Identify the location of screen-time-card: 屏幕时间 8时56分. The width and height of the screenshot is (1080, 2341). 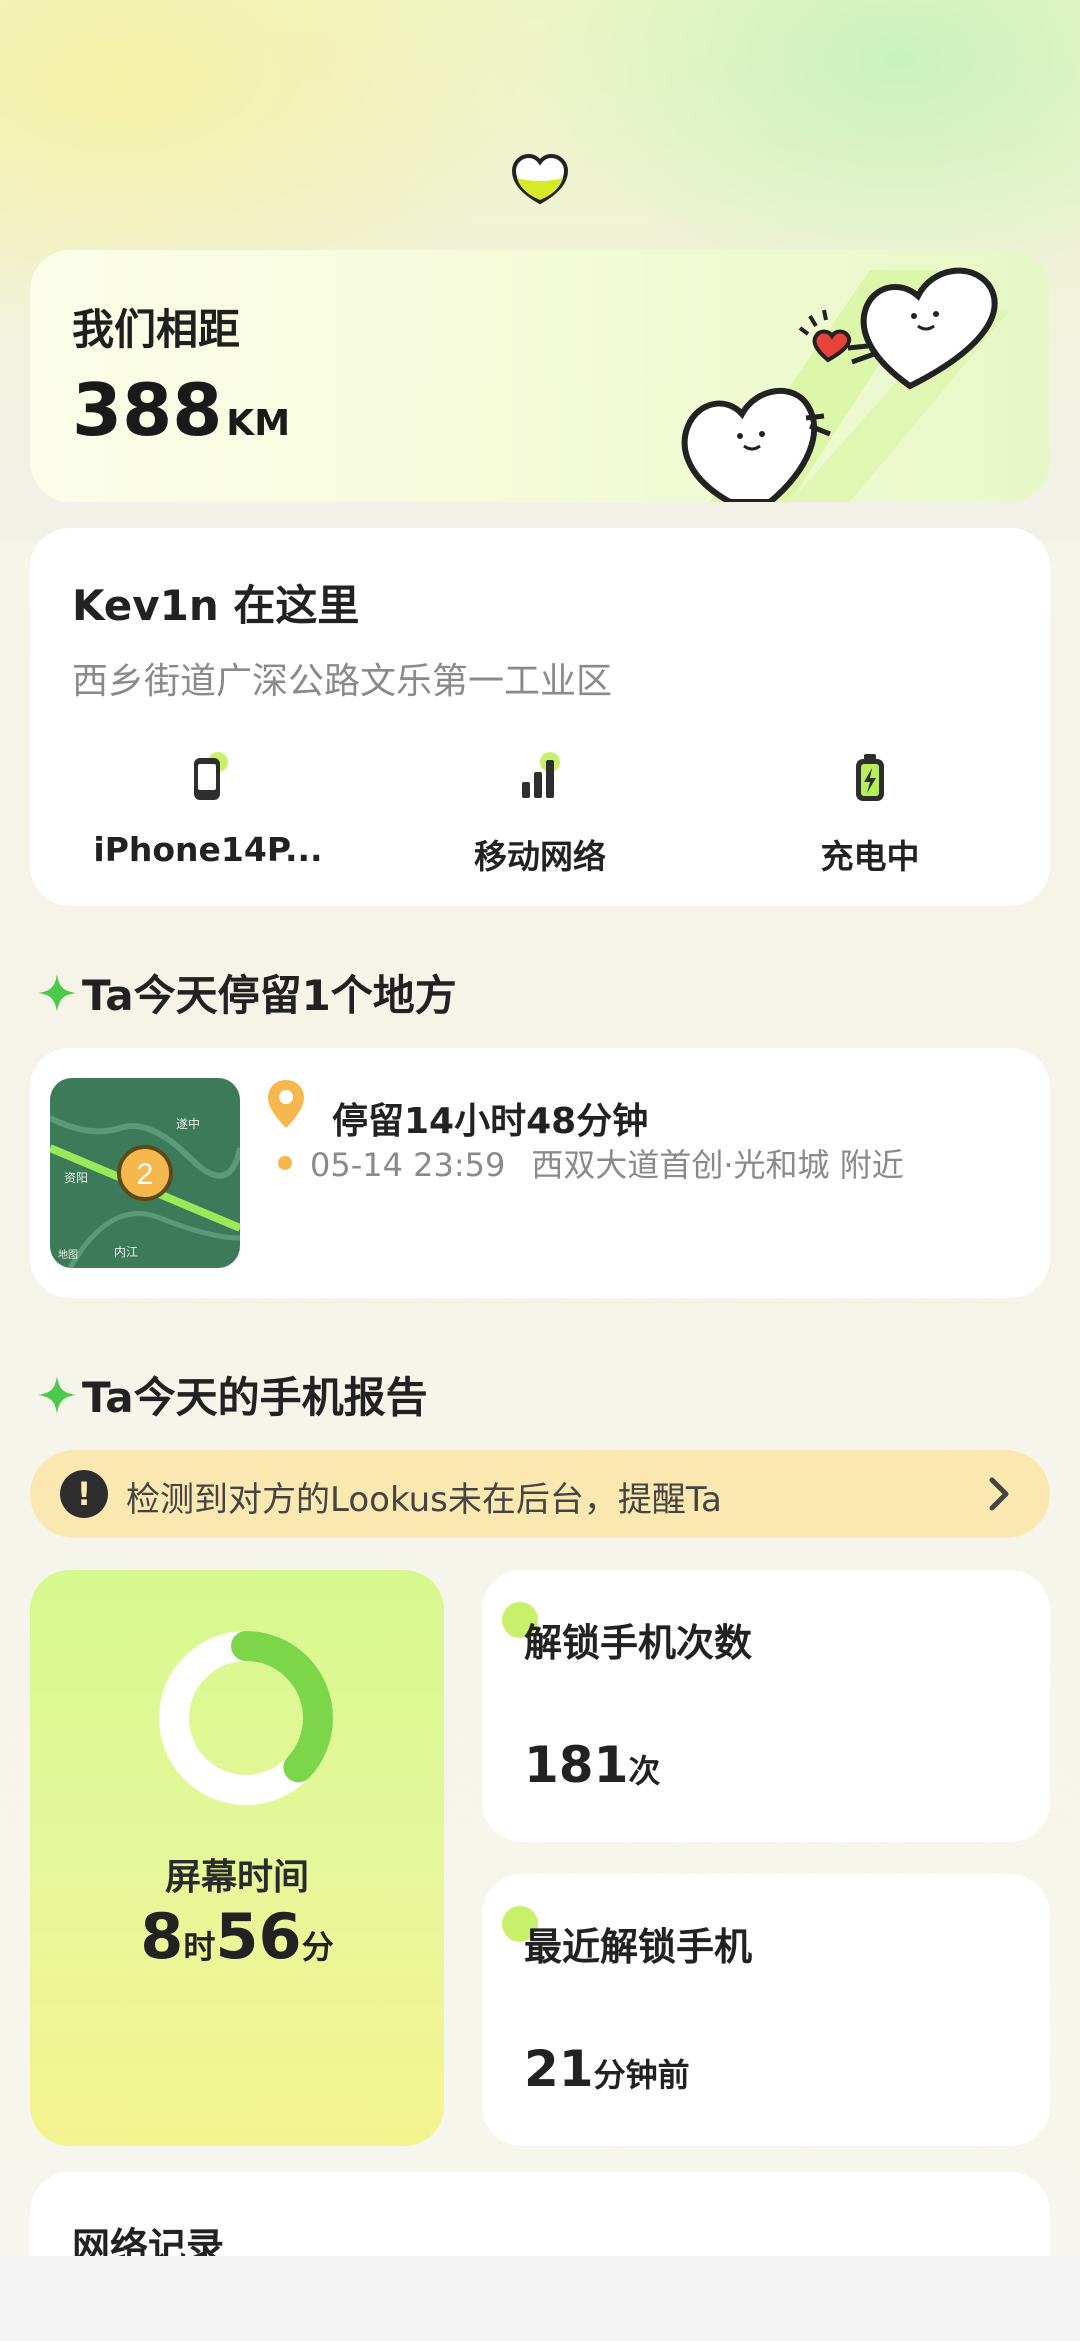
(237, 1858).